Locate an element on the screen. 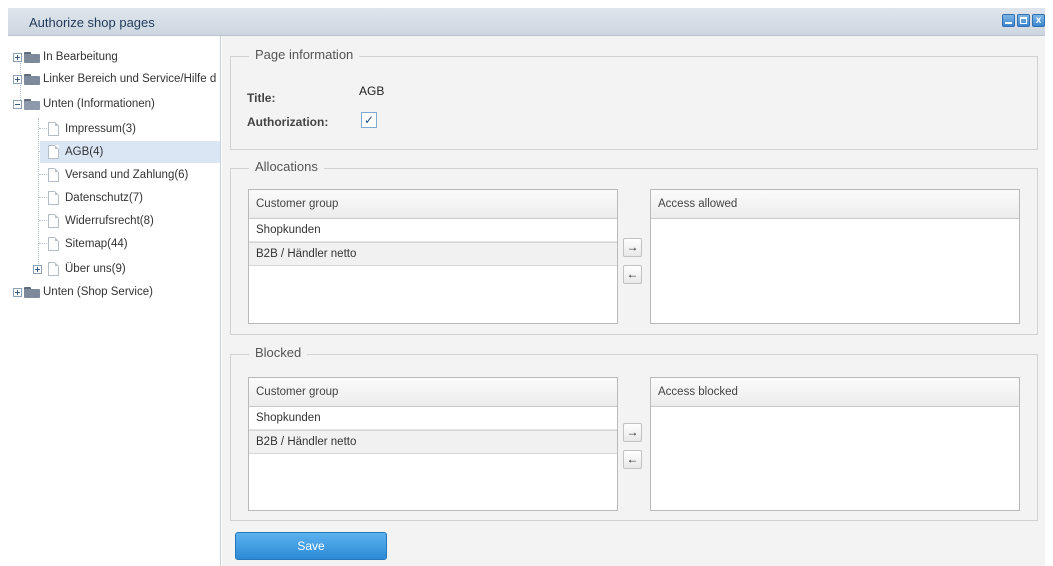 This screenshot has width=1053, height=566. tree-item-label: Sitemap(44) is located at coordinates (96, 244).